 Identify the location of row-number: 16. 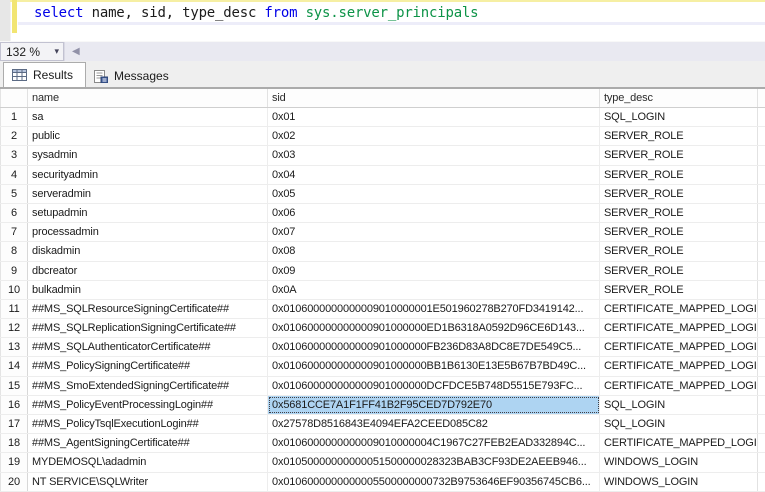
(14, 404).